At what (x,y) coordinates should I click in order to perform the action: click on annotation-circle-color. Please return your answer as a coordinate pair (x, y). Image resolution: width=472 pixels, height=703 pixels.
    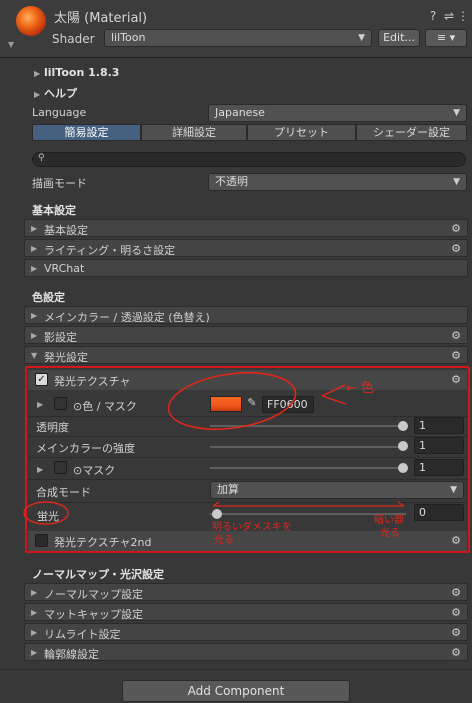
    Looking at the image, I should click on (232, 401).